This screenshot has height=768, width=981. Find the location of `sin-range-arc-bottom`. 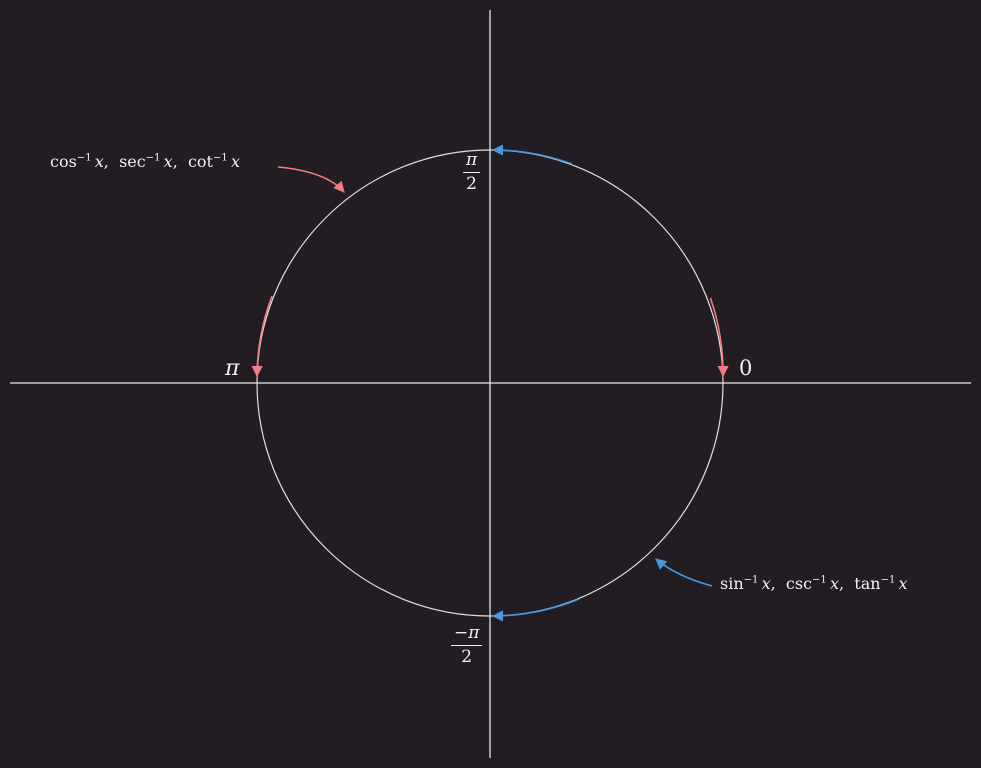

sin-range-arc-bottom is located at coordinates (535, 610).